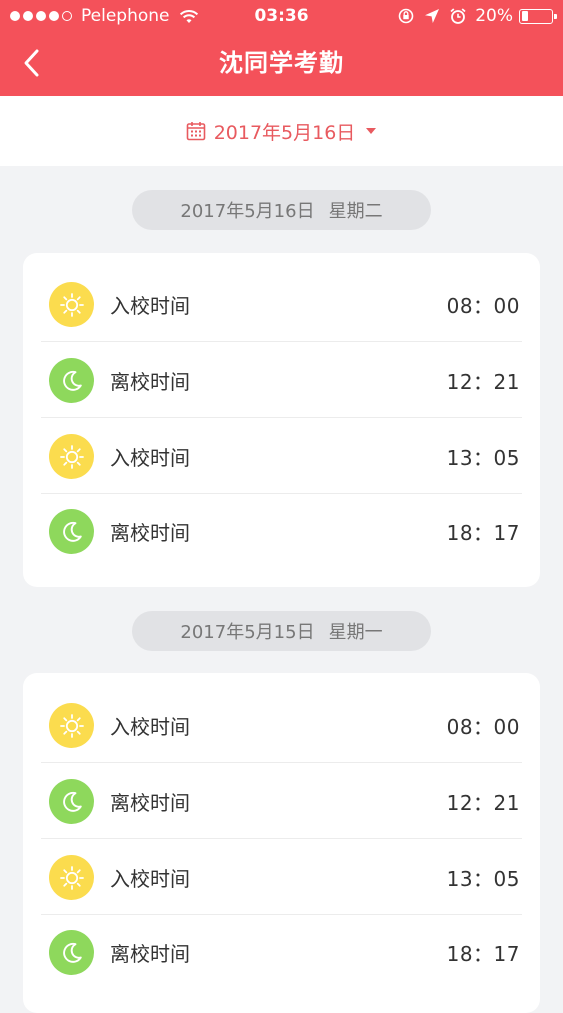 The width and height of the screenshot is (563, 1013). What do you see at coordinates (195, 131) in the screenshot?
I see `calendar-icon` at bounding box center [195, 131].